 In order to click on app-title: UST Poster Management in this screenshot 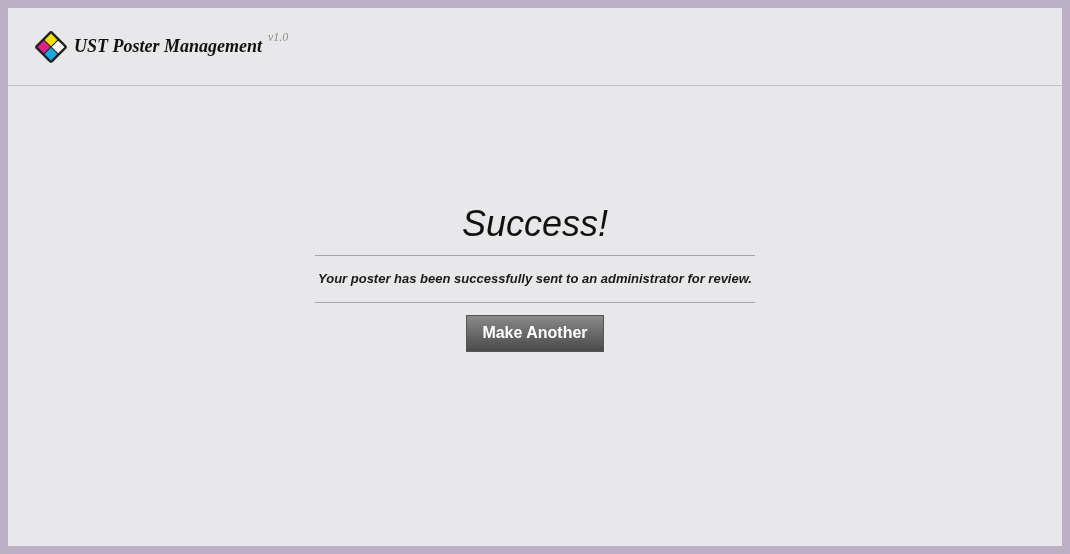, I will do `click(168, 46)`.